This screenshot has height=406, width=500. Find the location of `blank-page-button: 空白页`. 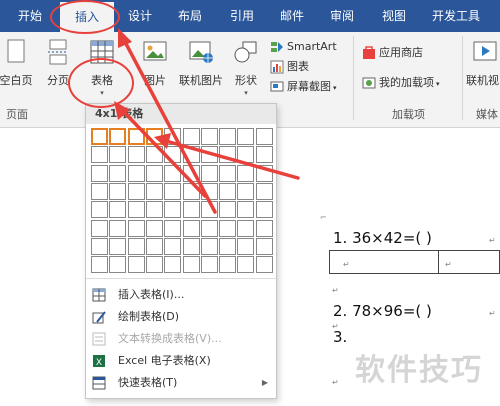

blank-page-button: 空白页 is located at coordinates (19, 63).